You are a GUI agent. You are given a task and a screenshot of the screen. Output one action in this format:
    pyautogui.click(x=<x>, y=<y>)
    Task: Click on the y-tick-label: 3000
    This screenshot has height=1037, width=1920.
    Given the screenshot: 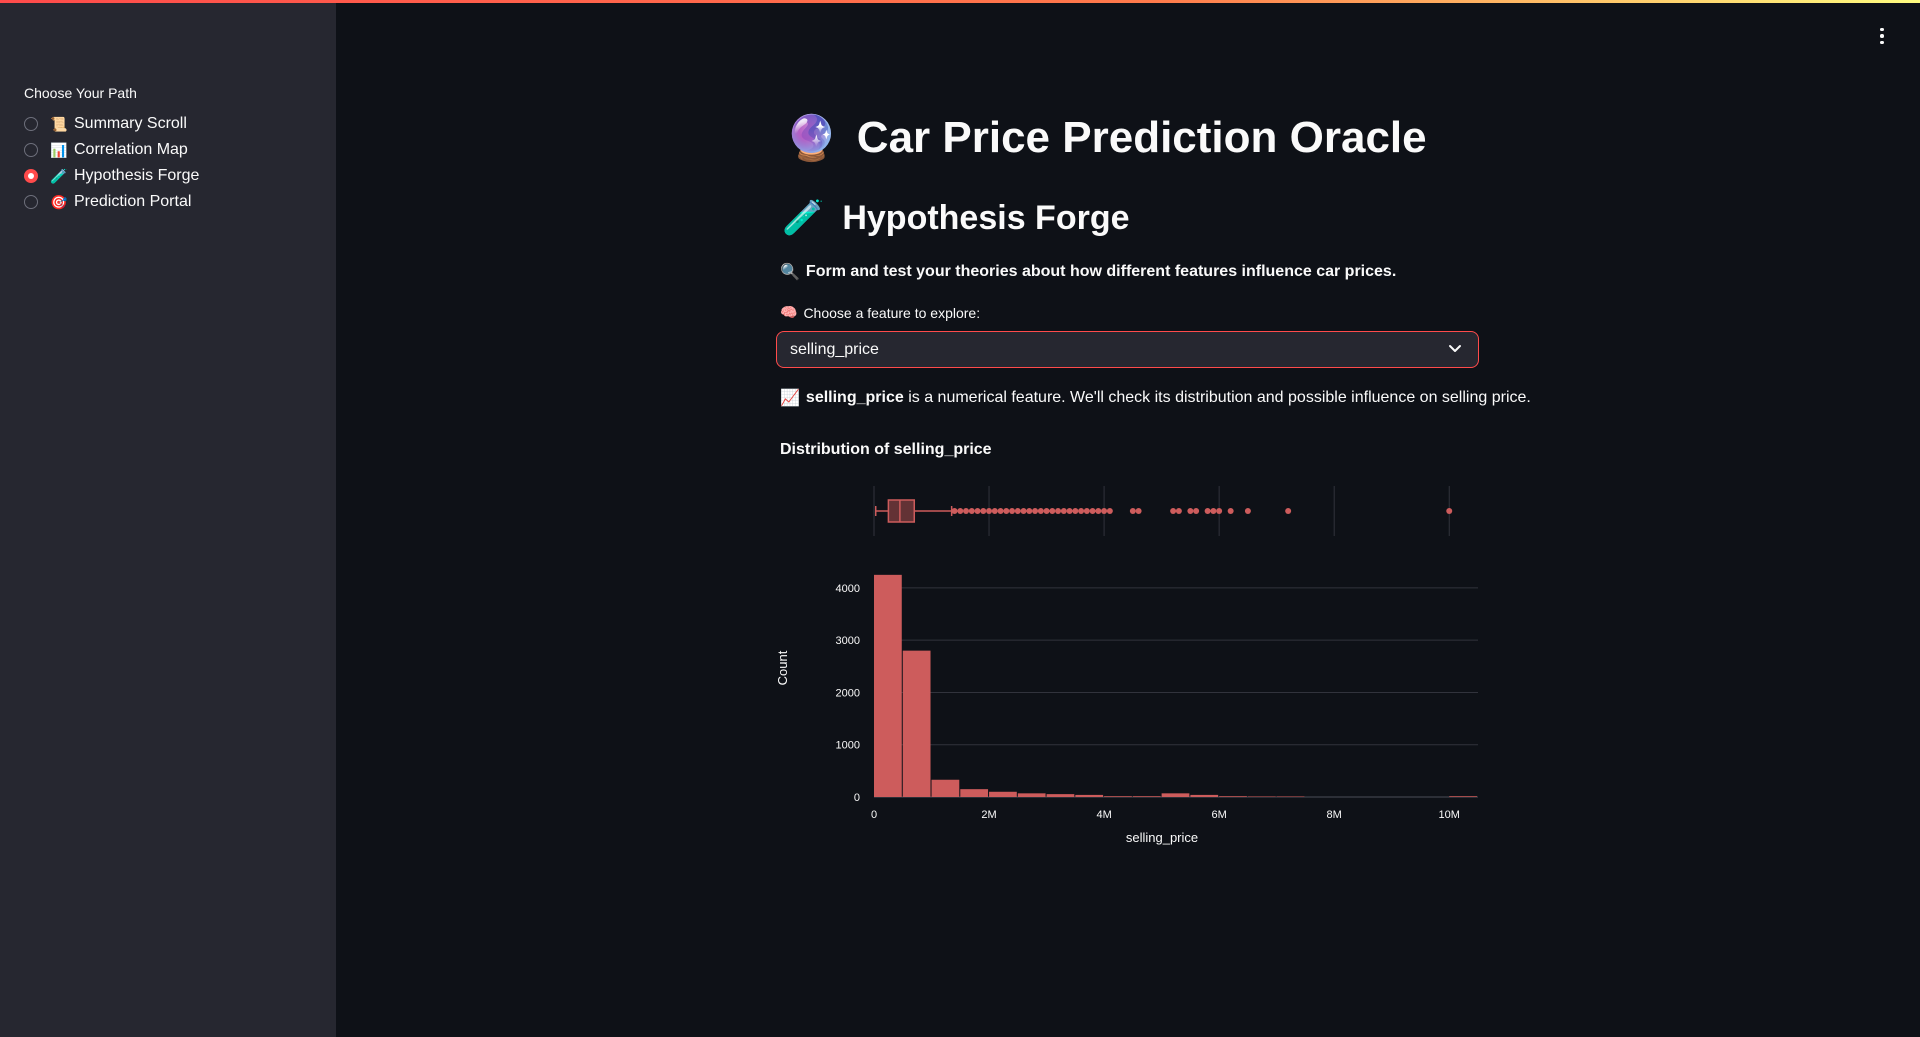 What is the action you would take?
    pyautogui.click(x=848, y=641)
    